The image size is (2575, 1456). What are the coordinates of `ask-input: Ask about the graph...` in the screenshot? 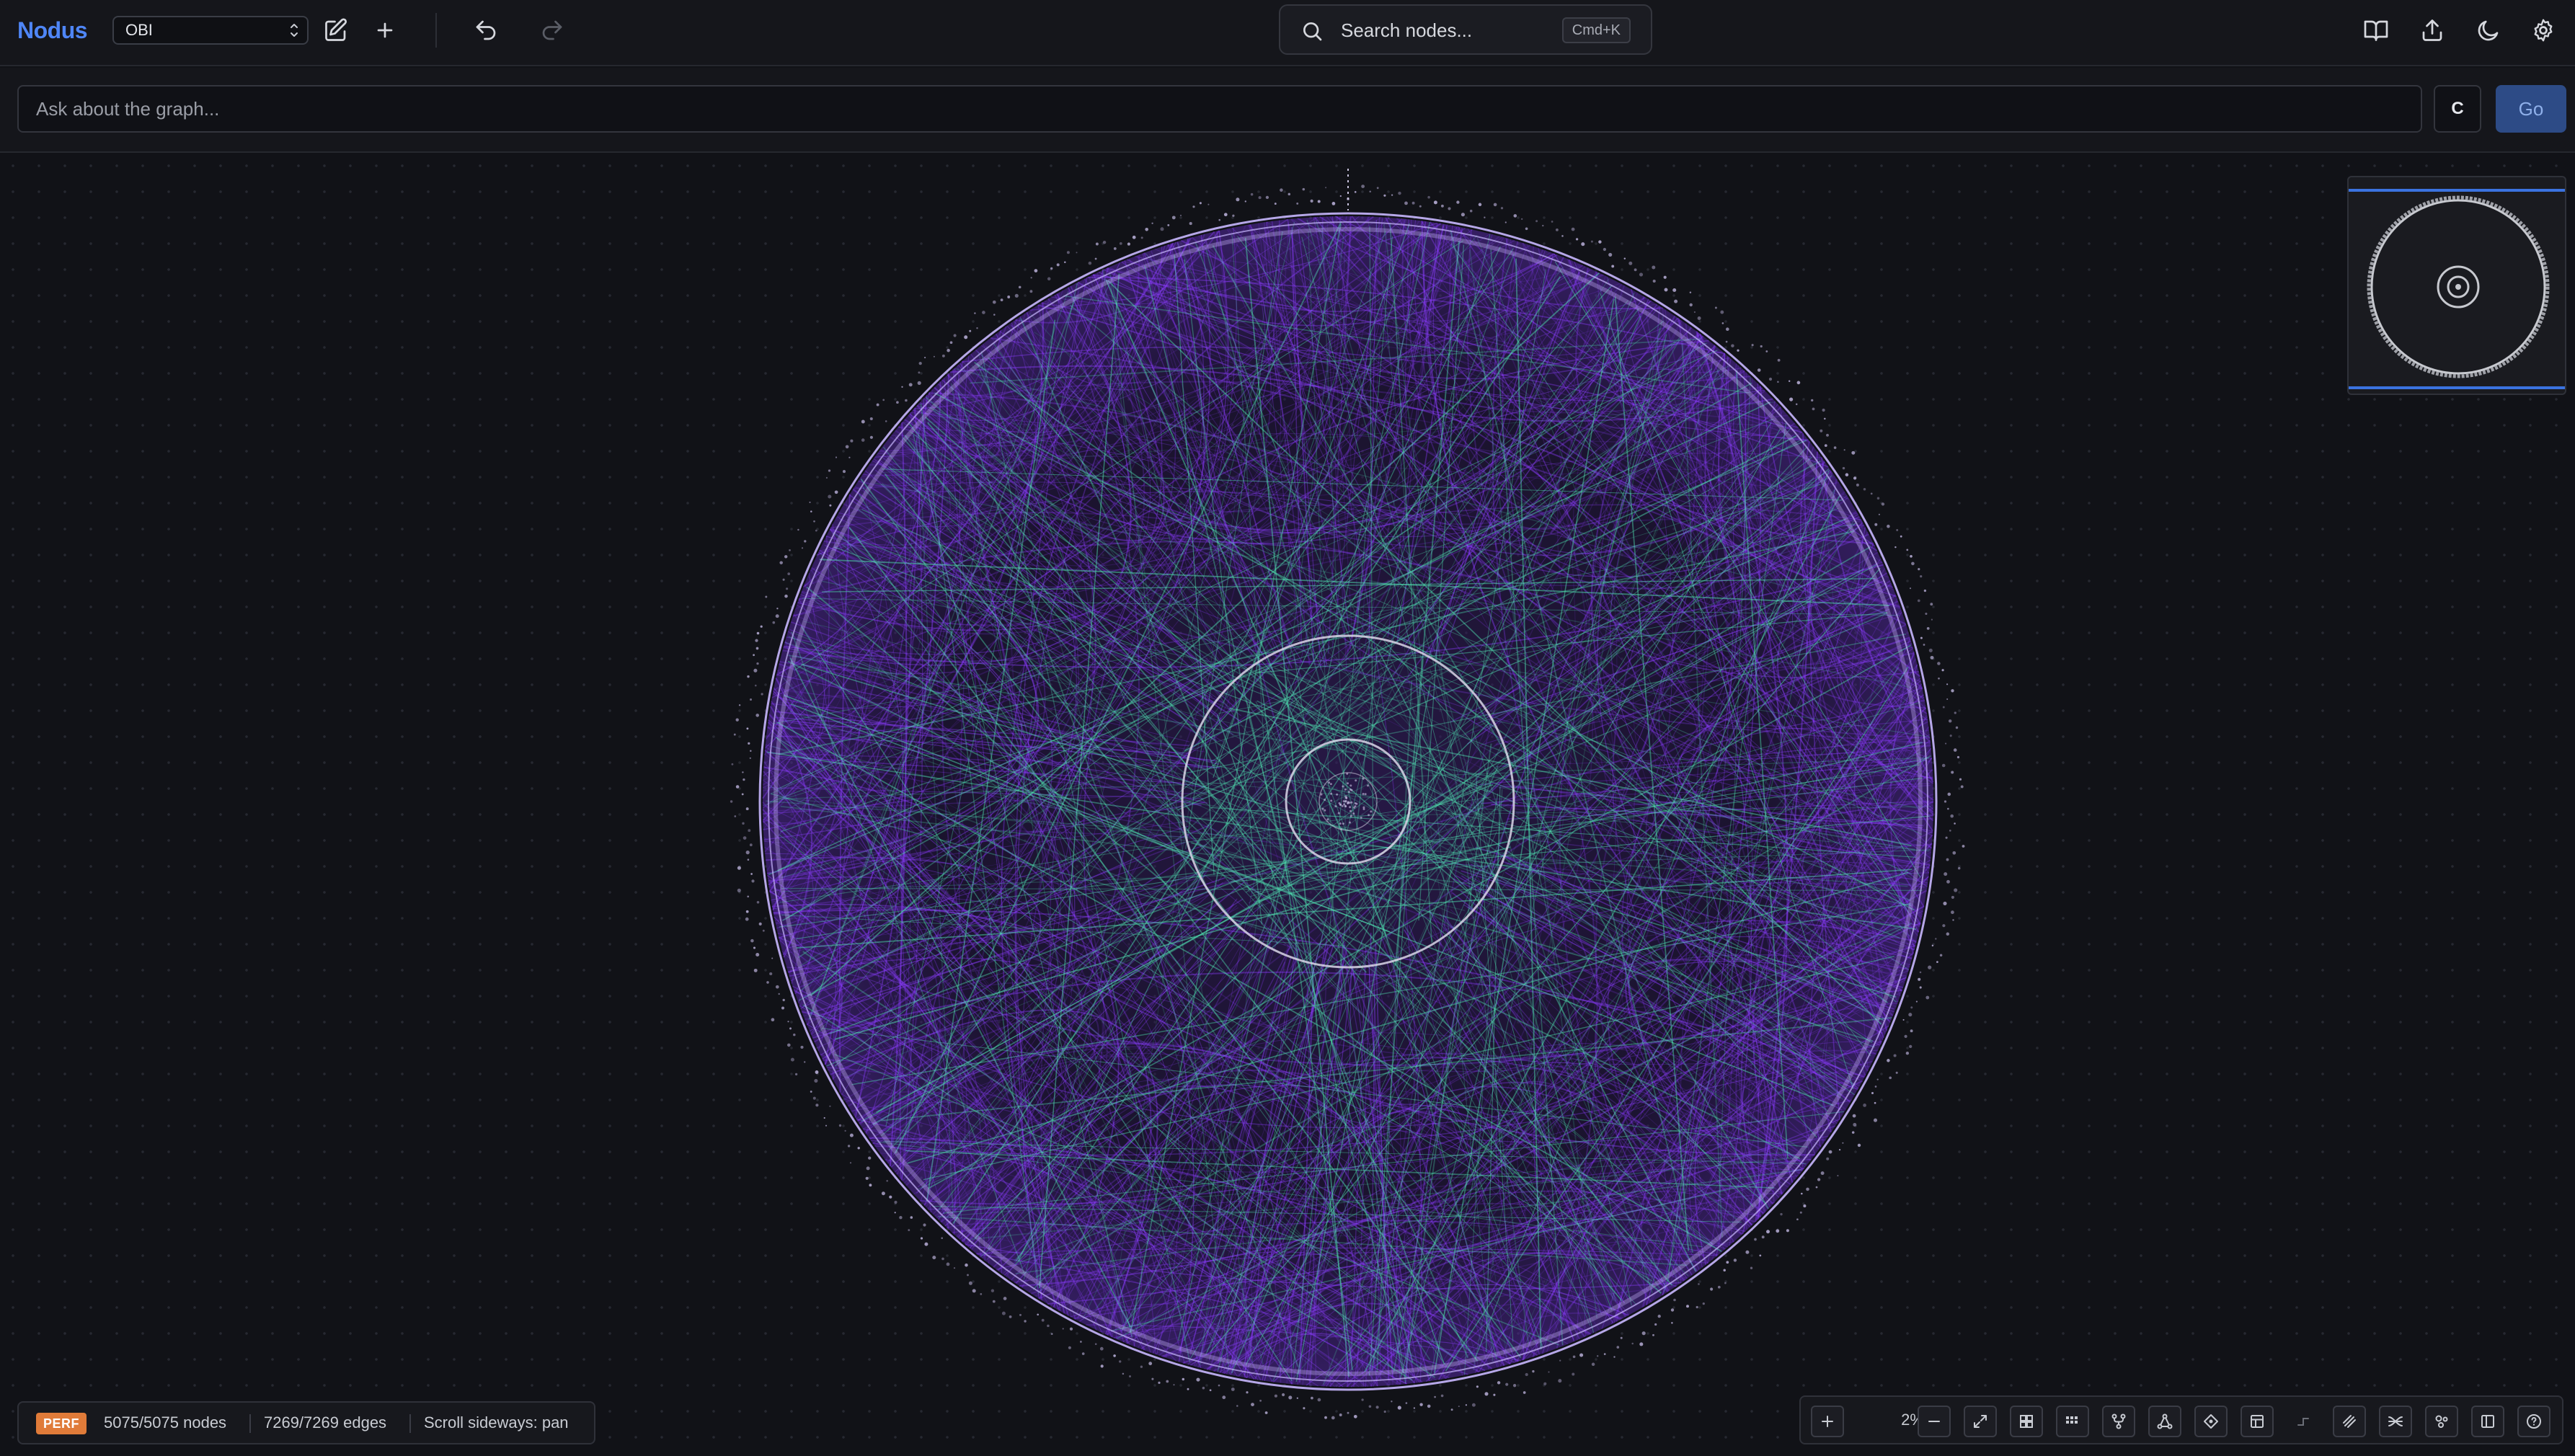 It's located at (1219, 109).